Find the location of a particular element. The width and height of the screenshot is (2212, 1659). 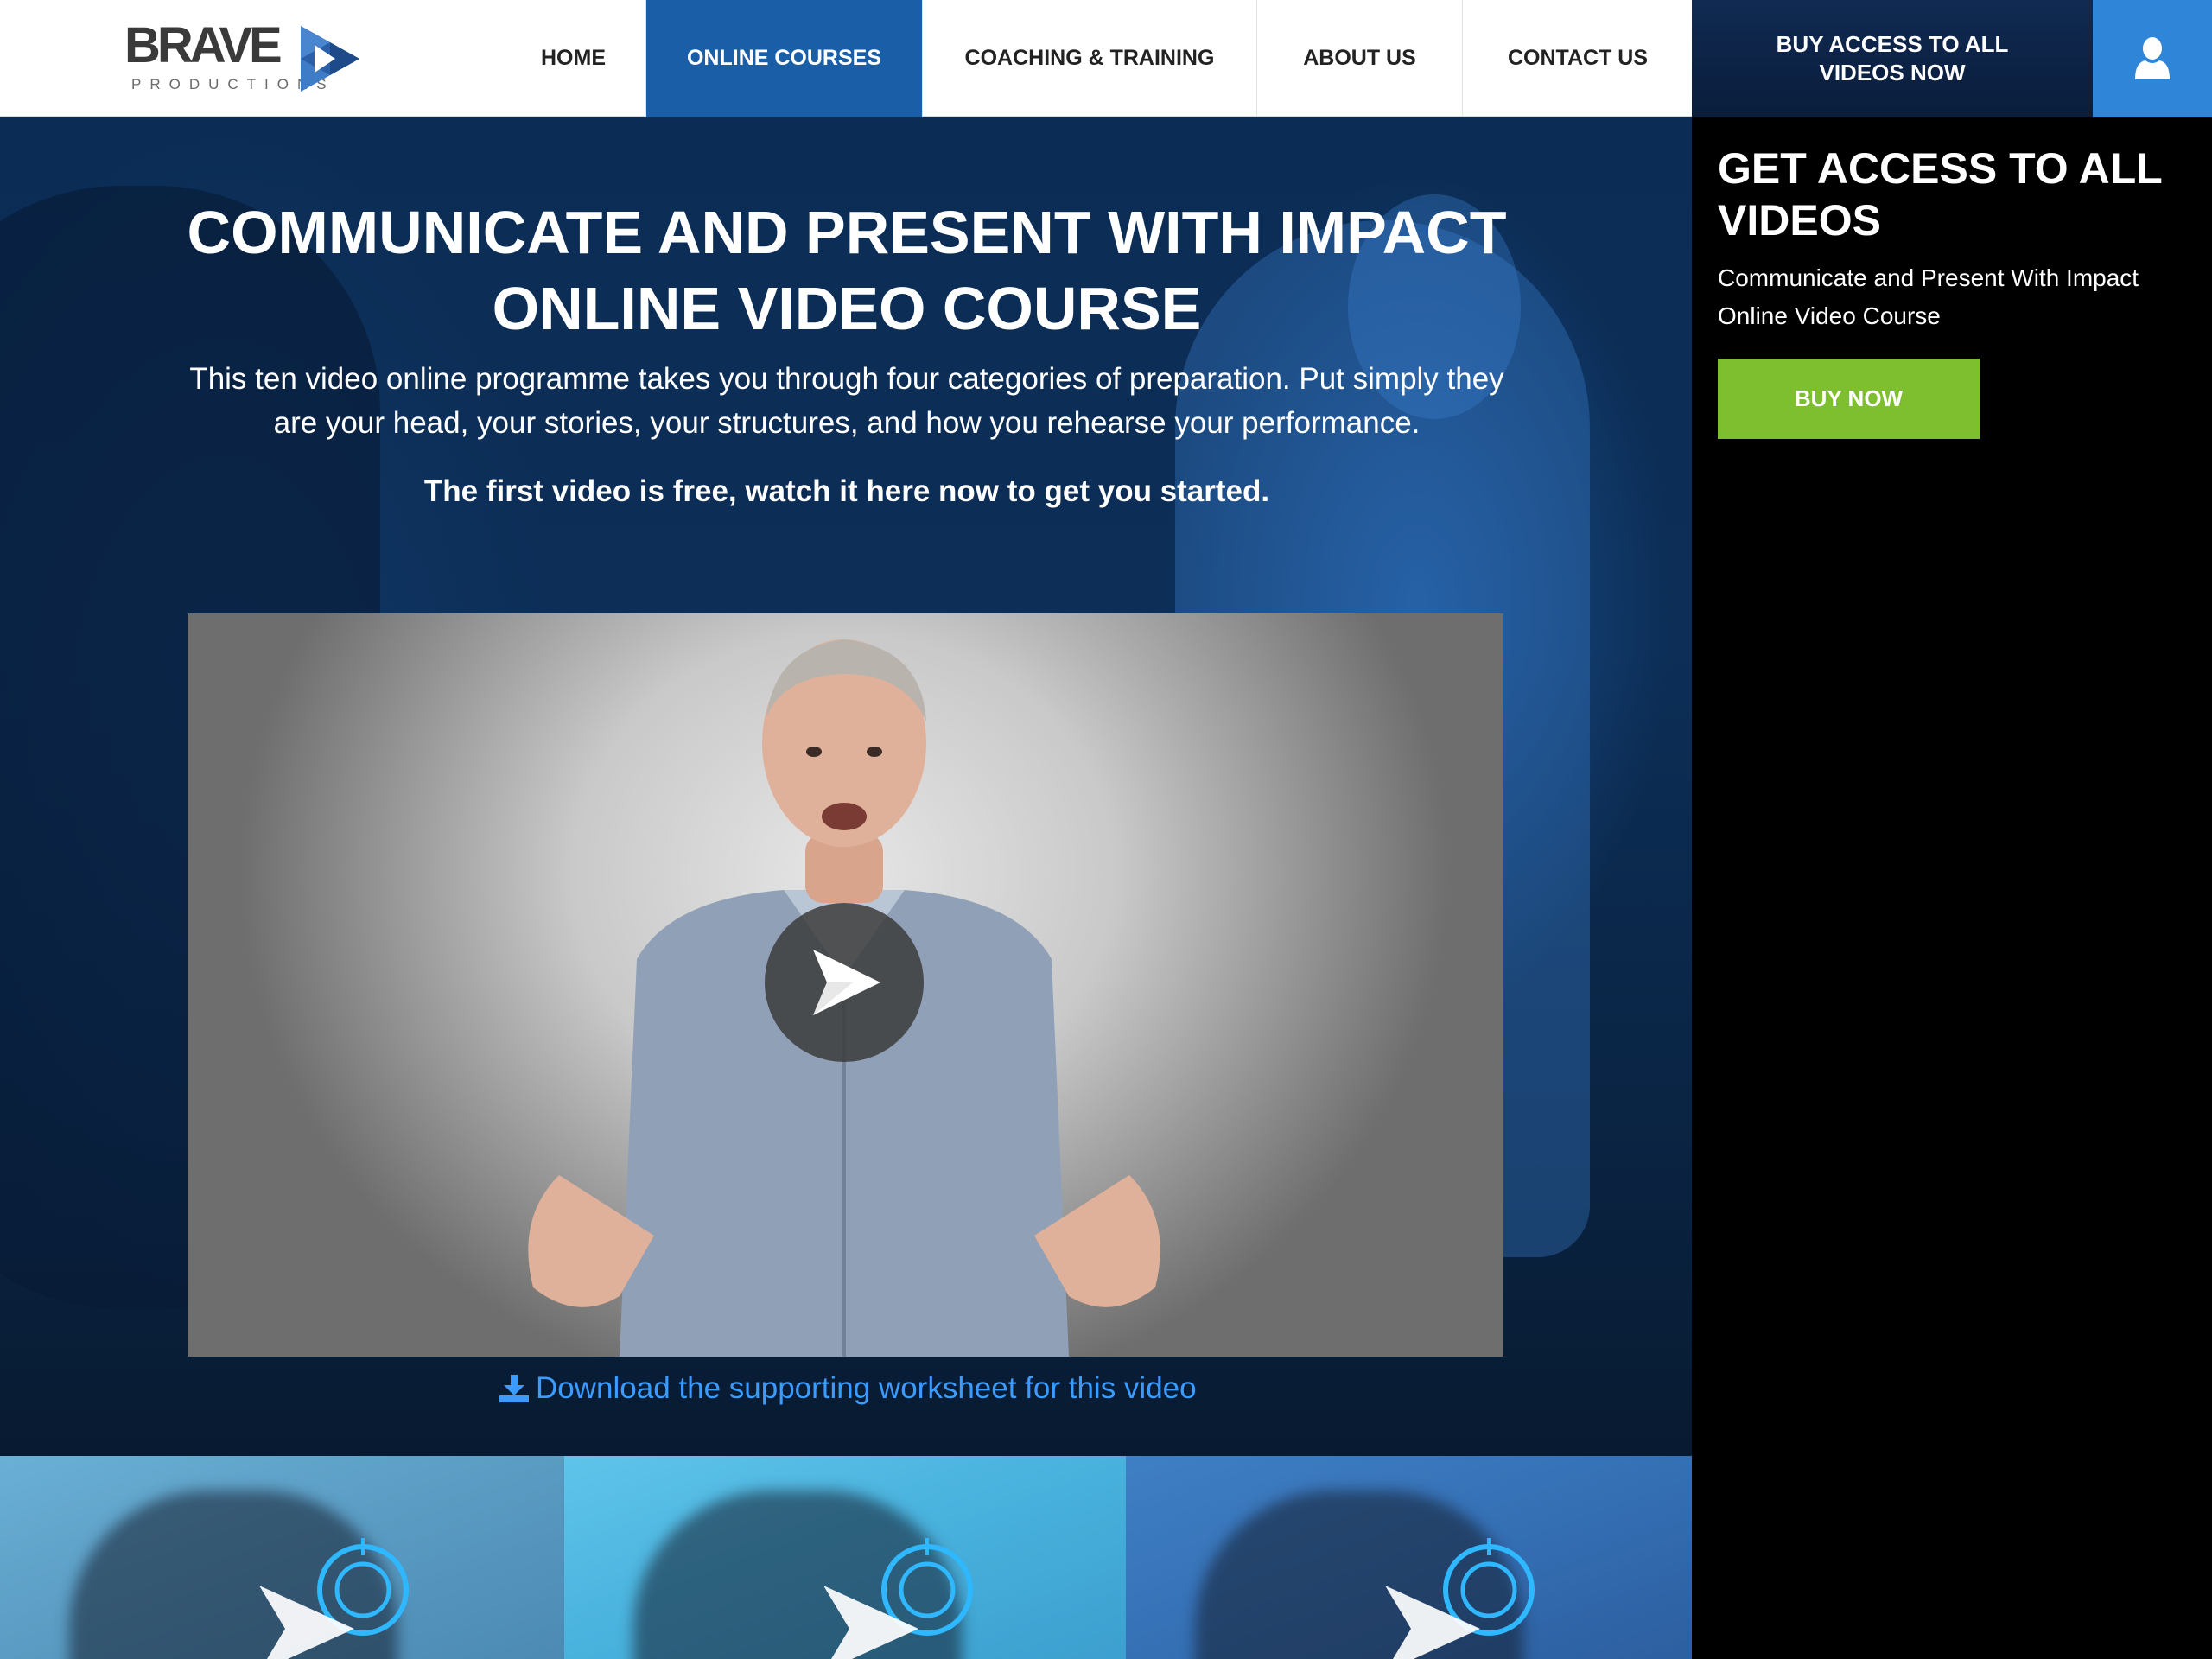

nav-label-coaching-training: COACHING & TRAINING is located at coordinates (1089, 58).